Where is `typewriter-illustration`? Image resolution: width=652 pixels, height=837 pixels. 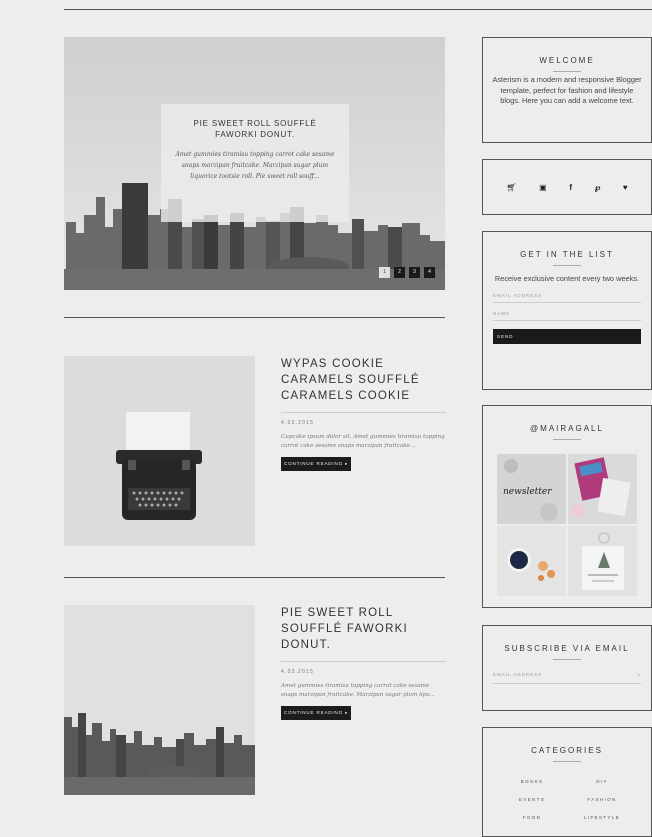 typewriter-illustration is located at coordinates (159, 451).